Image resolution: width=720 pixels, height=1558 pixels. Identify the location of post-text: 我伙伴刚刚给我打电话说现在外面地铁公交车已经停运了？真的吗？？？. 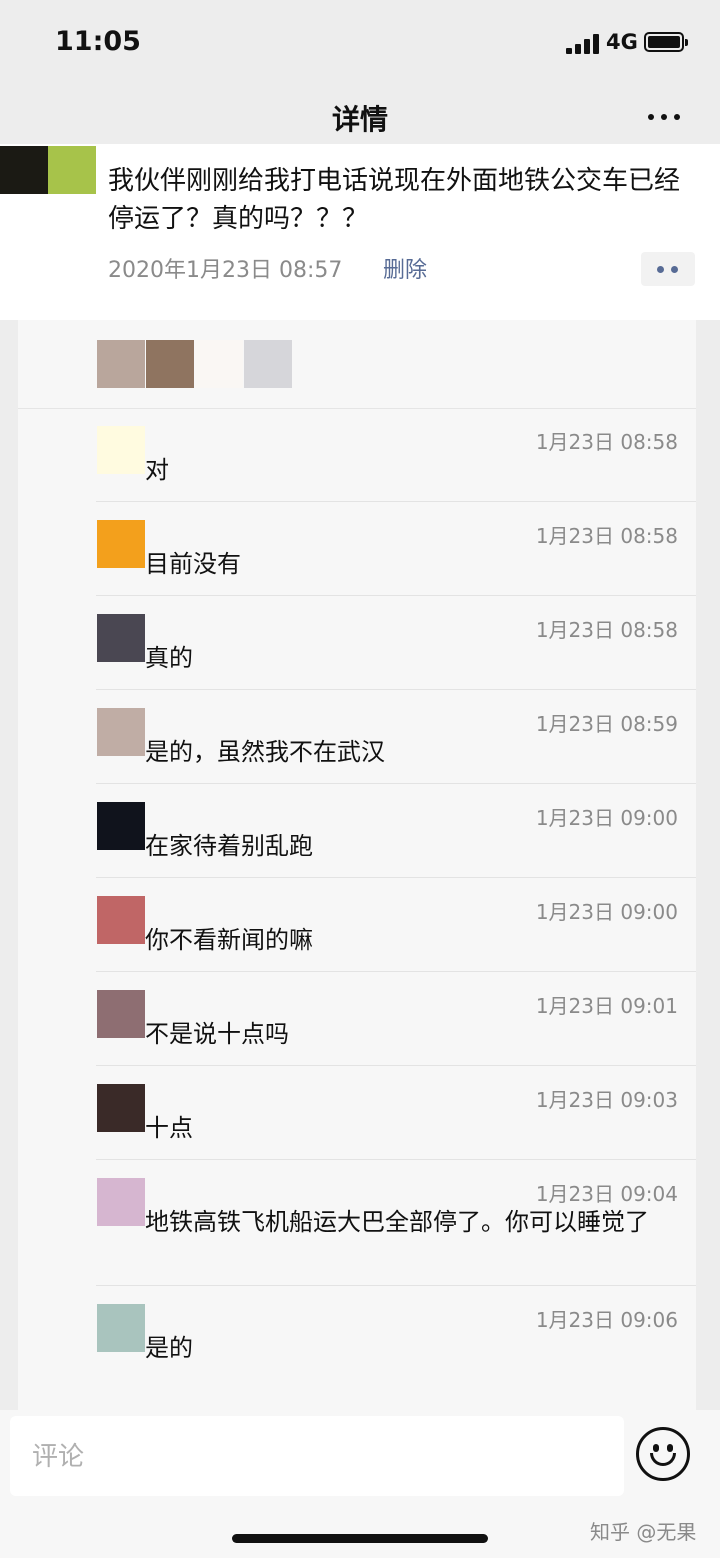
(394, 200).